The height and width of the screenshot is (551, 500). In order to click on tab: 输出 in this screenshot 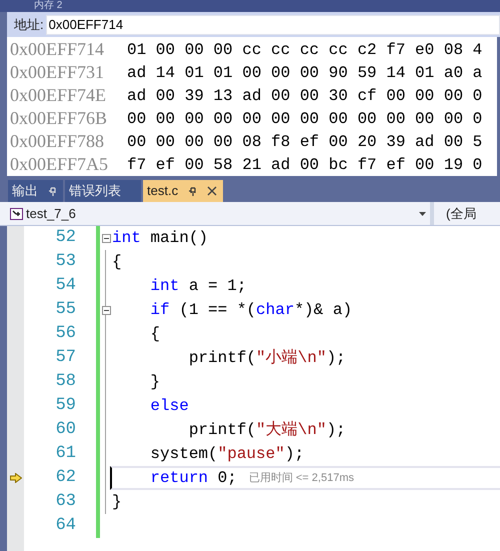, I will do `click(35, 191)`.